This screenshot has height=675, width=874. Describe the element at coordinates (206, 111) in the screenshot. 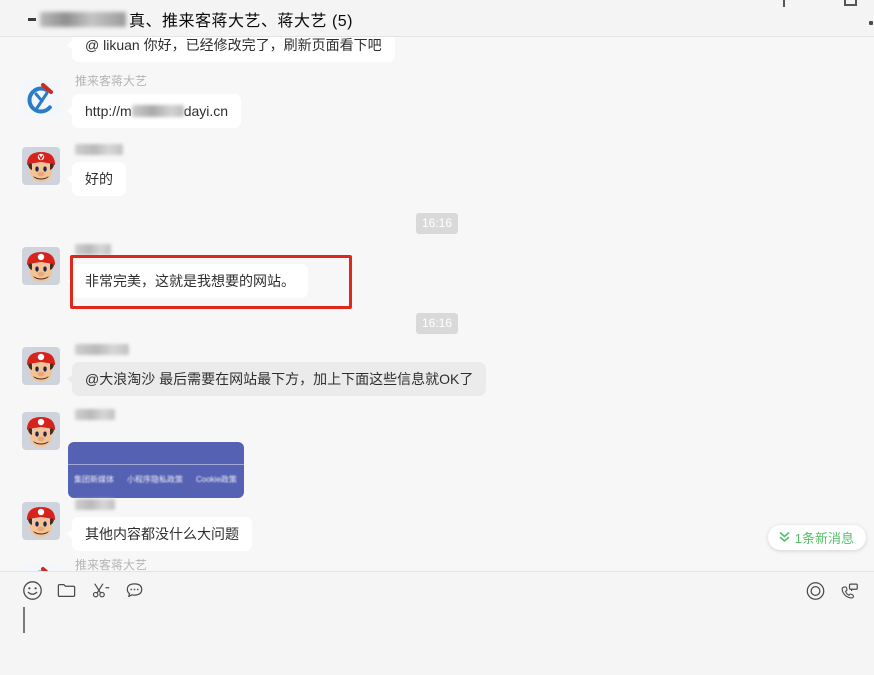

I see `url-suffix: dayi.cn` at that location.